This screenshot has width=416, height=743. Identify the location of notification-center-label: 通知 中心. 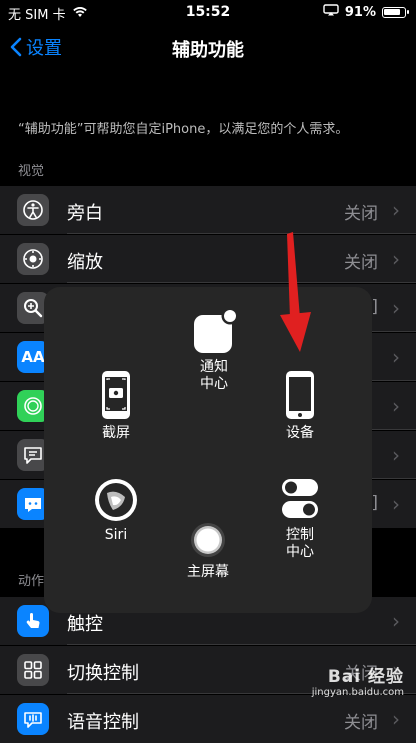
(214, 375).